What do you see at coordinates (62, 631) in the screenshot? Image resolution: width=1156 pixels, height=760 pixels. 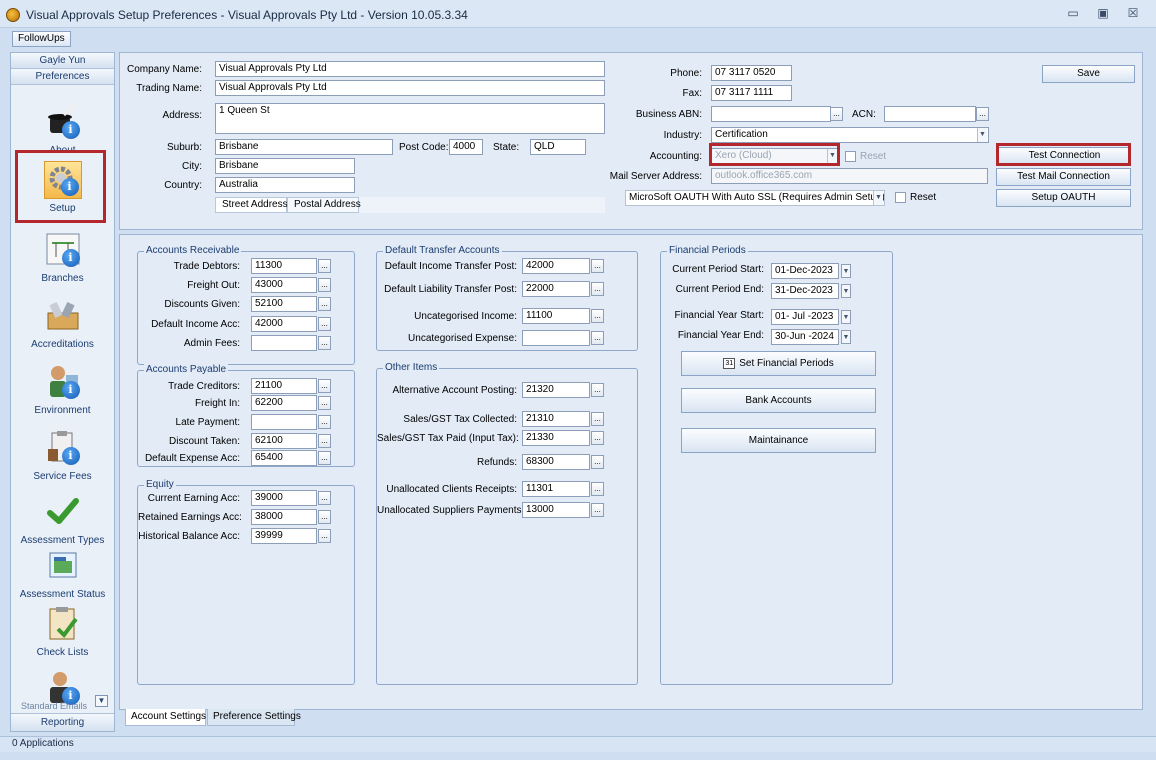 I see `sidebar-item-check-lists: Check Lists` at bounding box center [62, 631].